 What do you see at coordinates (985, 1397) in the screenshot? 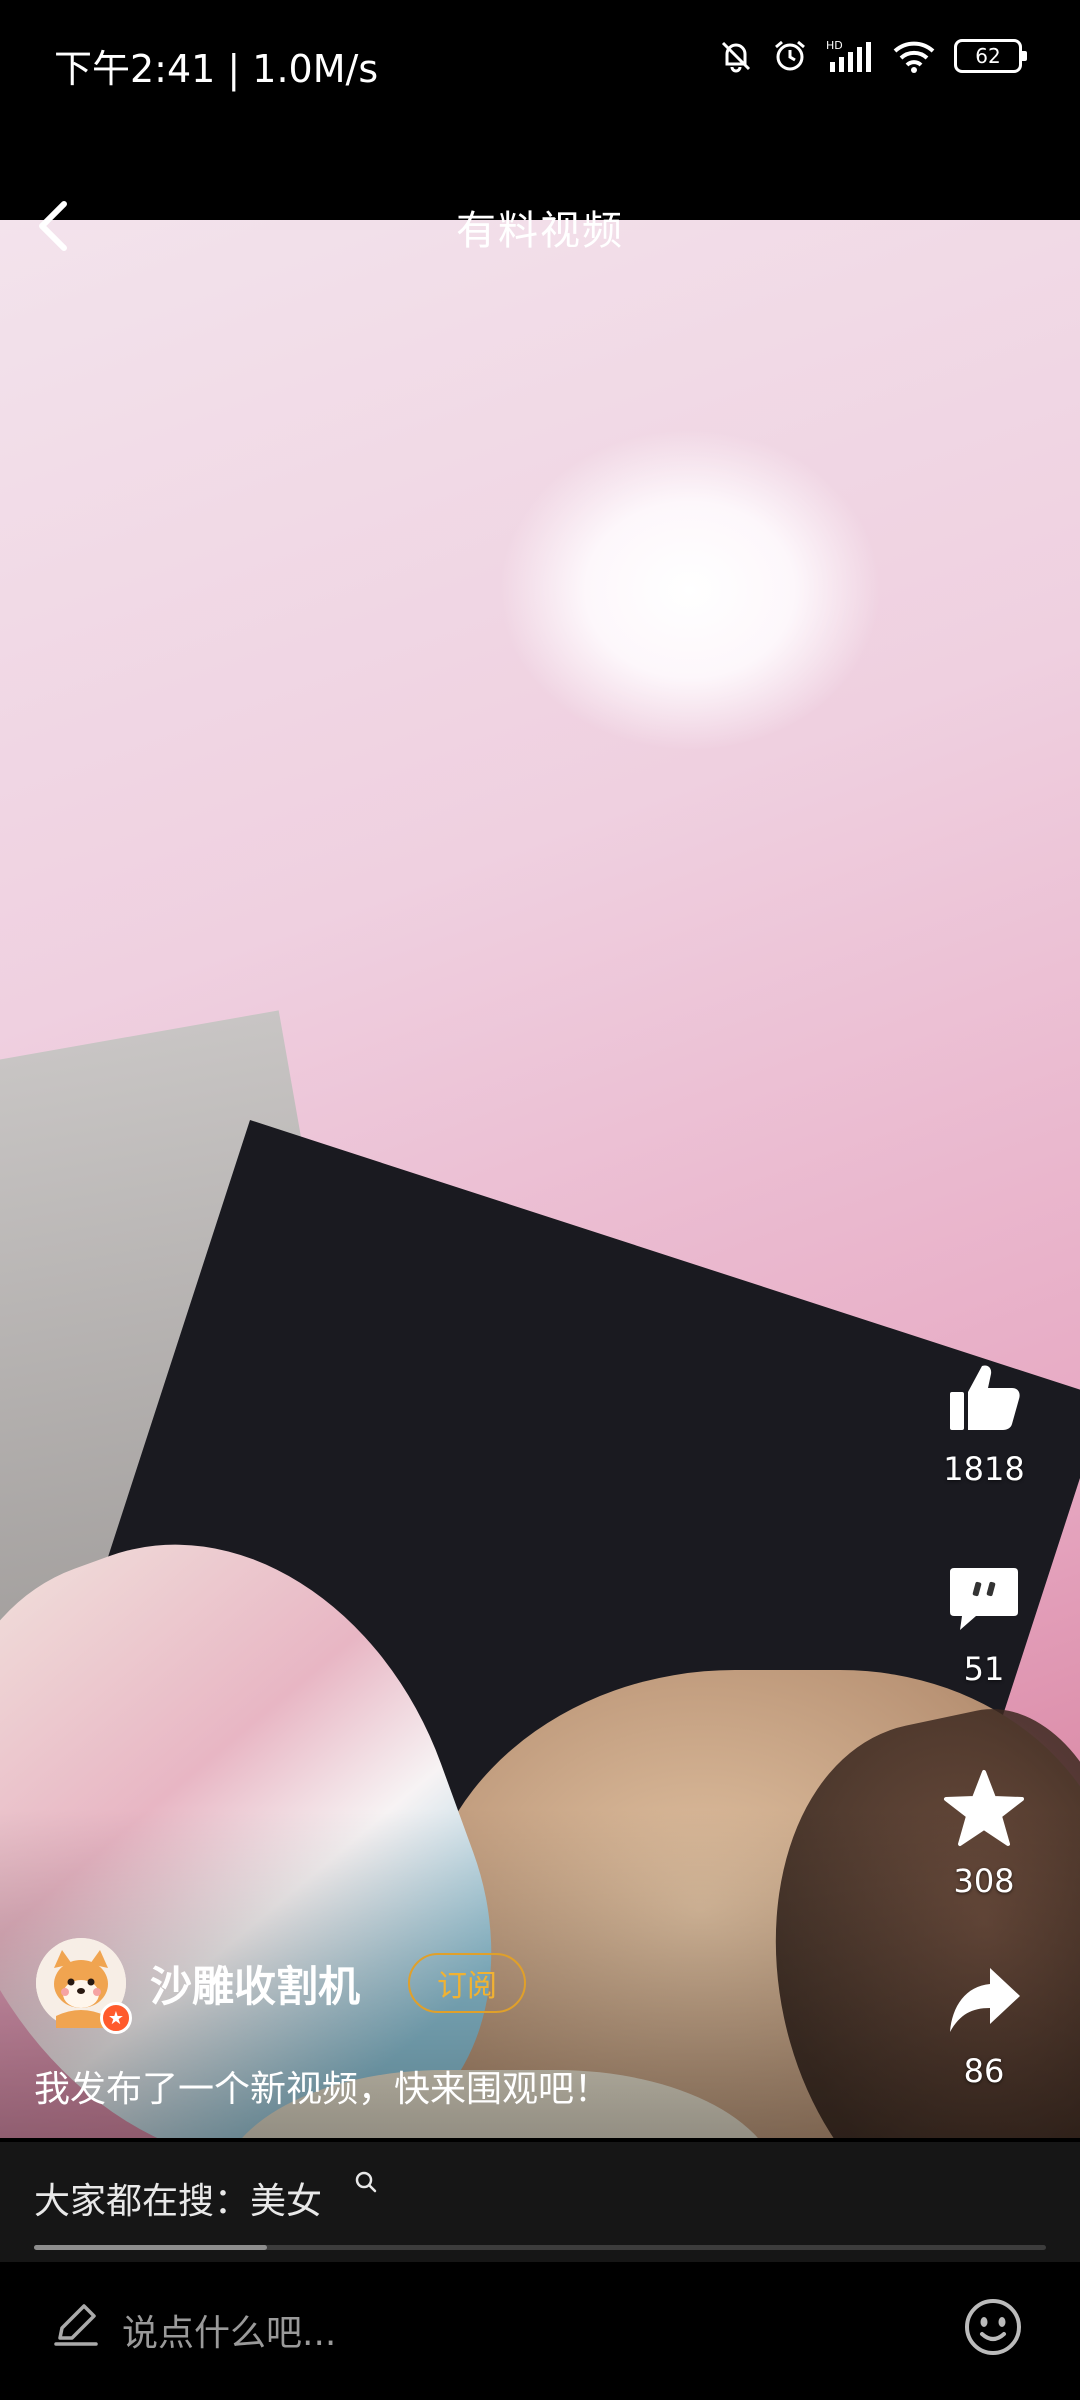
I see `thumbs-up-icon` at bounding box center [985, 1397].